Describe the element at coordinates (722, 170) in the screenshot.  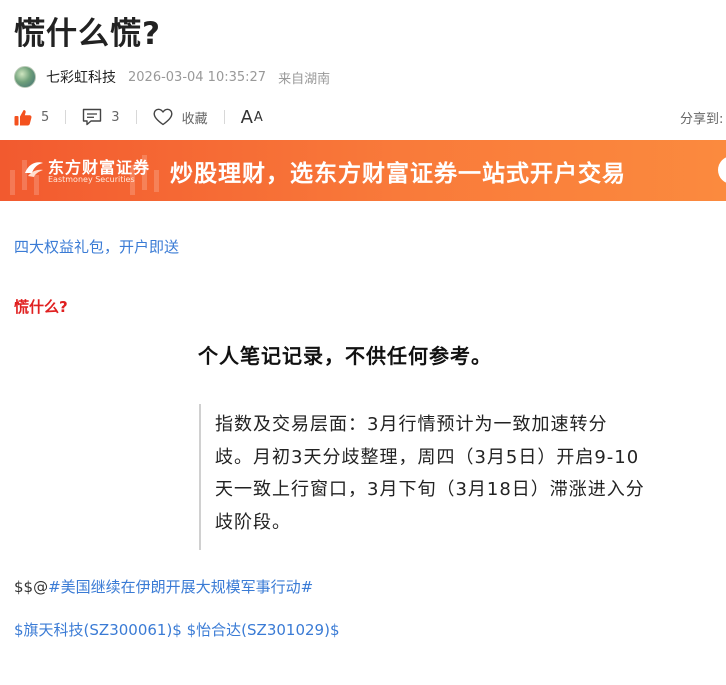
I see `banner-cta-circle` at that location.